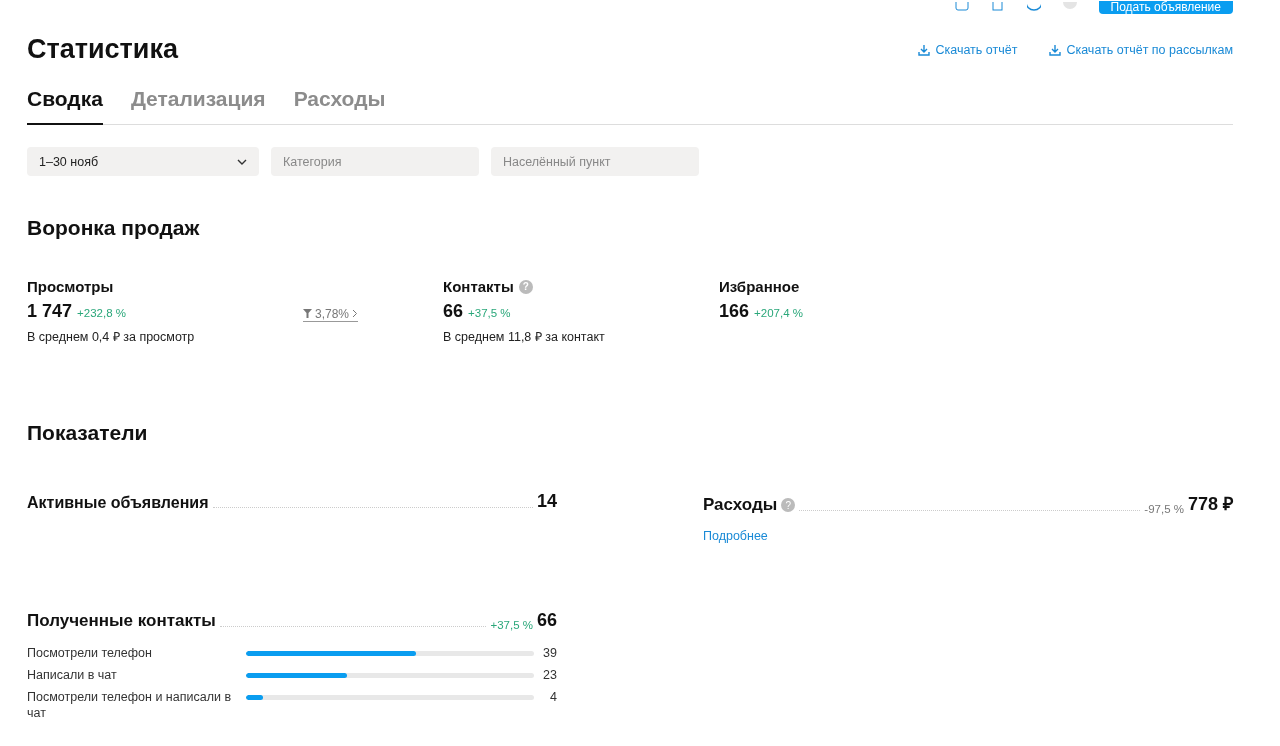  I want to click on indicator-label: Активные объявления, so click(118, 503).